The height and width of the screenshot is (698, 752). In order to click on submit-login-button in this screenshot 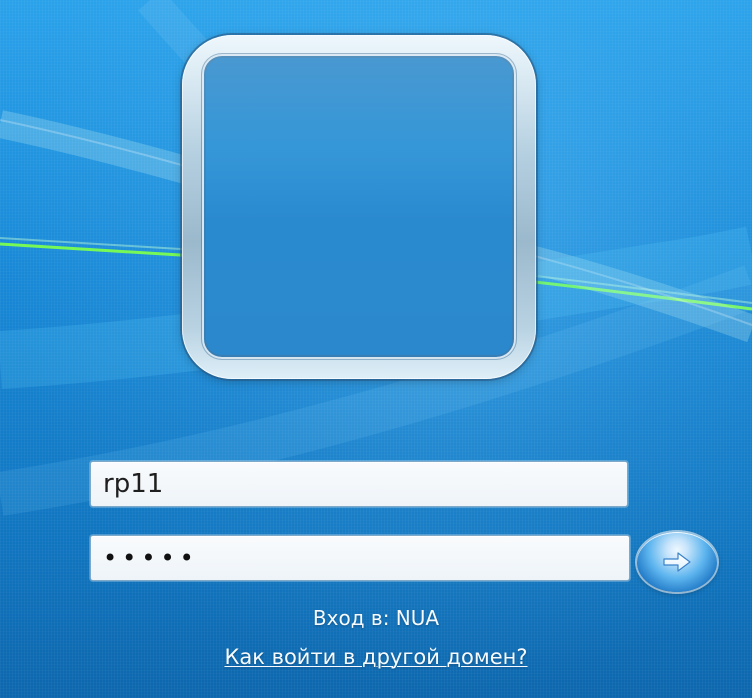, I will do `click(677, 562)`.